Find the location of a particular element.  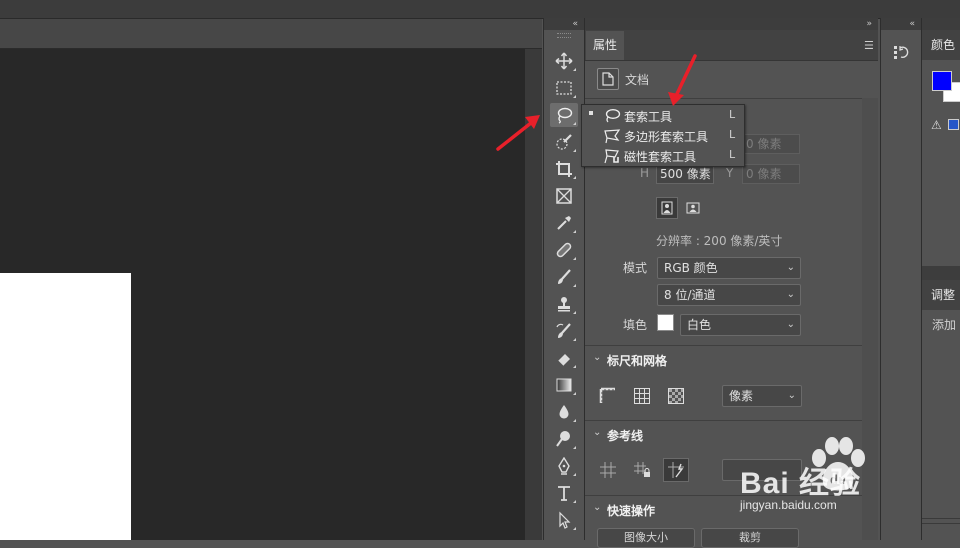

dodge-tool-button is located at coordinates (564, 439).